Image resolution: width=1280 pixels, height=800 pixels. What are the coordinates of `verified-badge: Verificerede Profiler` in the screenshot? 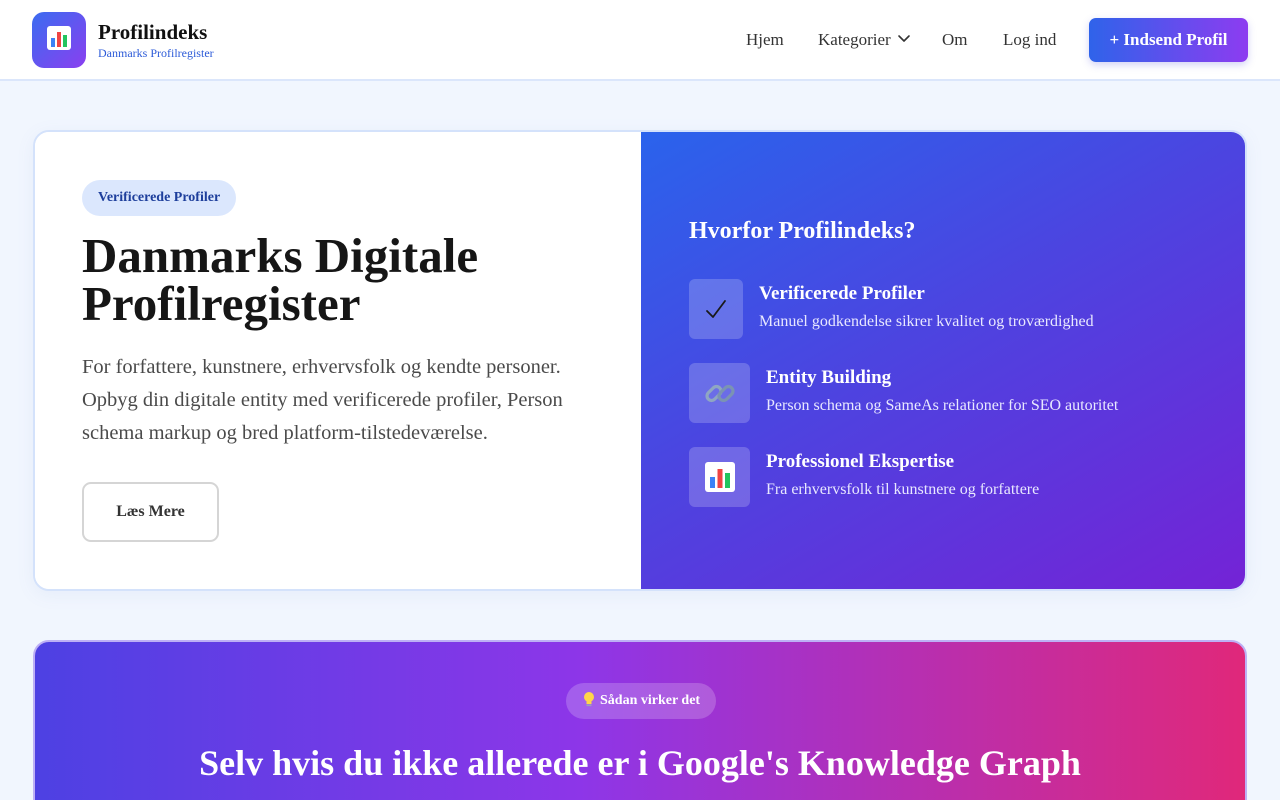 It's located at (159, 198).